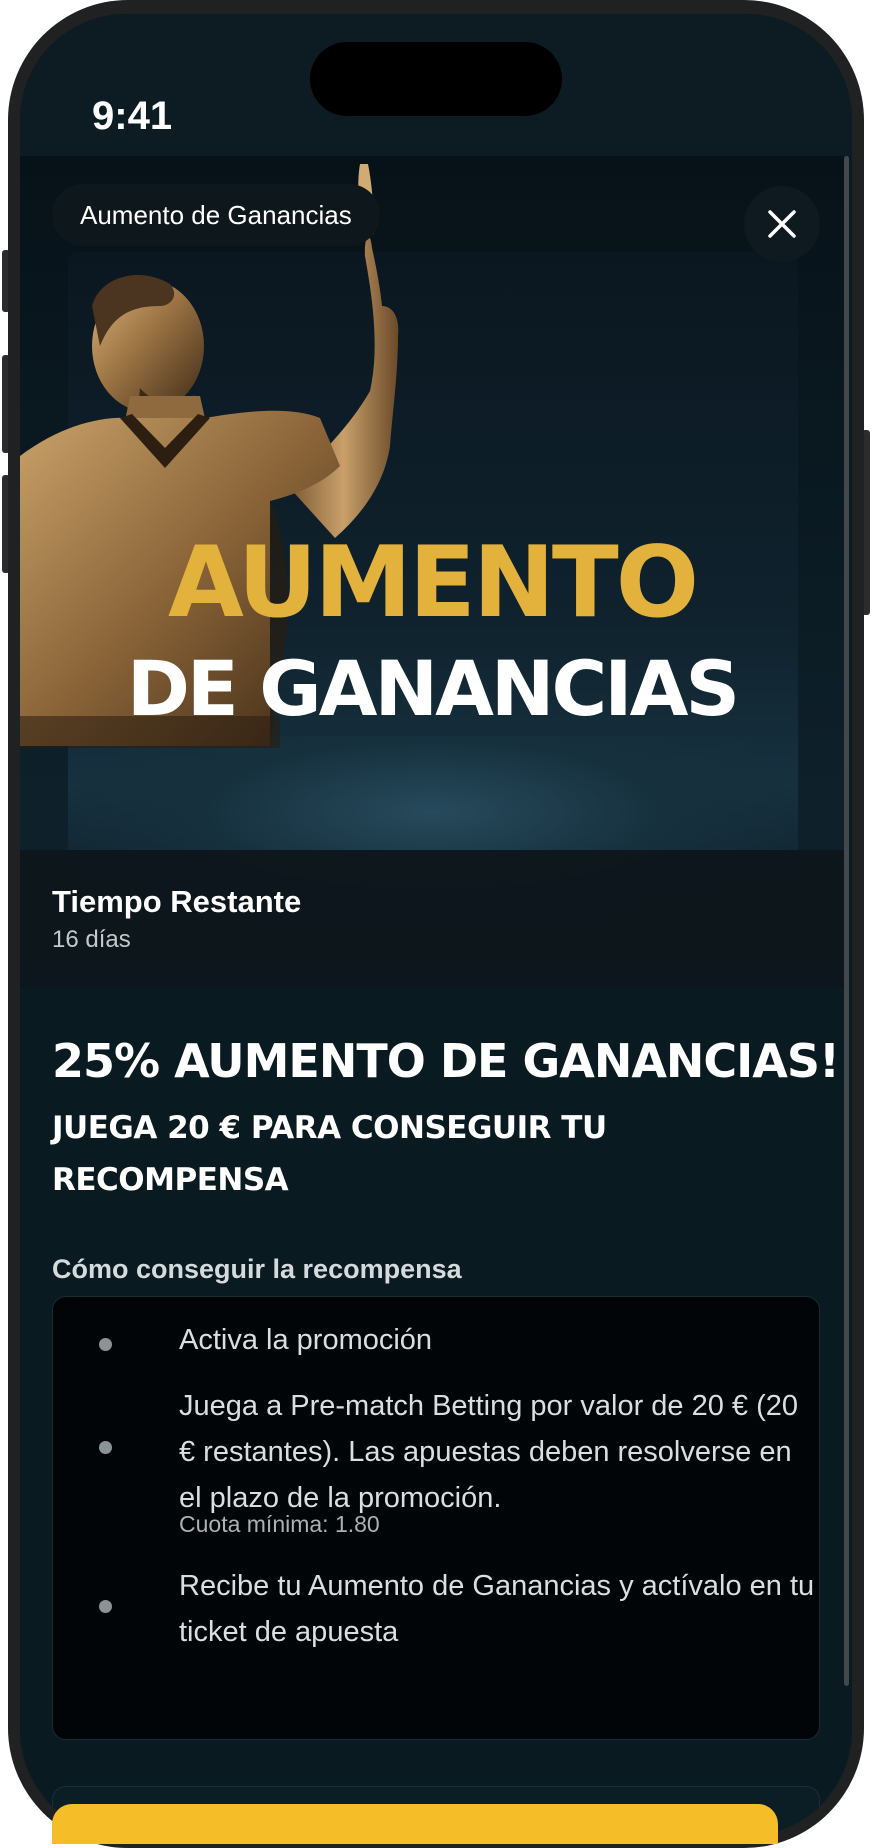 The height and width of the screenshot is (1848, 873). I want to click on scrollbar, so click(846, 921).